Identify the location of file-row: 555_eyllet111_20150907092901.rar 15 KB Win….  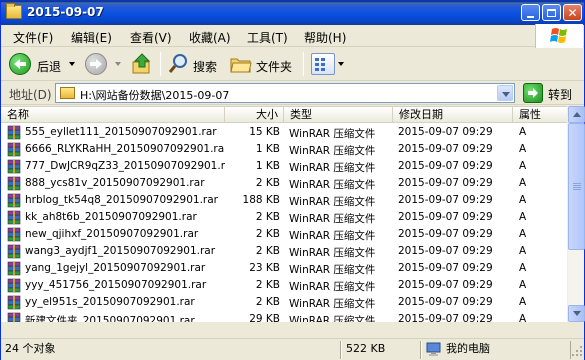
(284, 132).